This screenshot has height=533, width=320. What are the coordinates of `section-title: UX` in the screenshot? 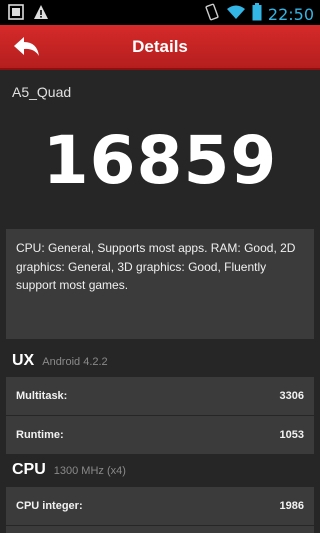 It's located at (23, 360).